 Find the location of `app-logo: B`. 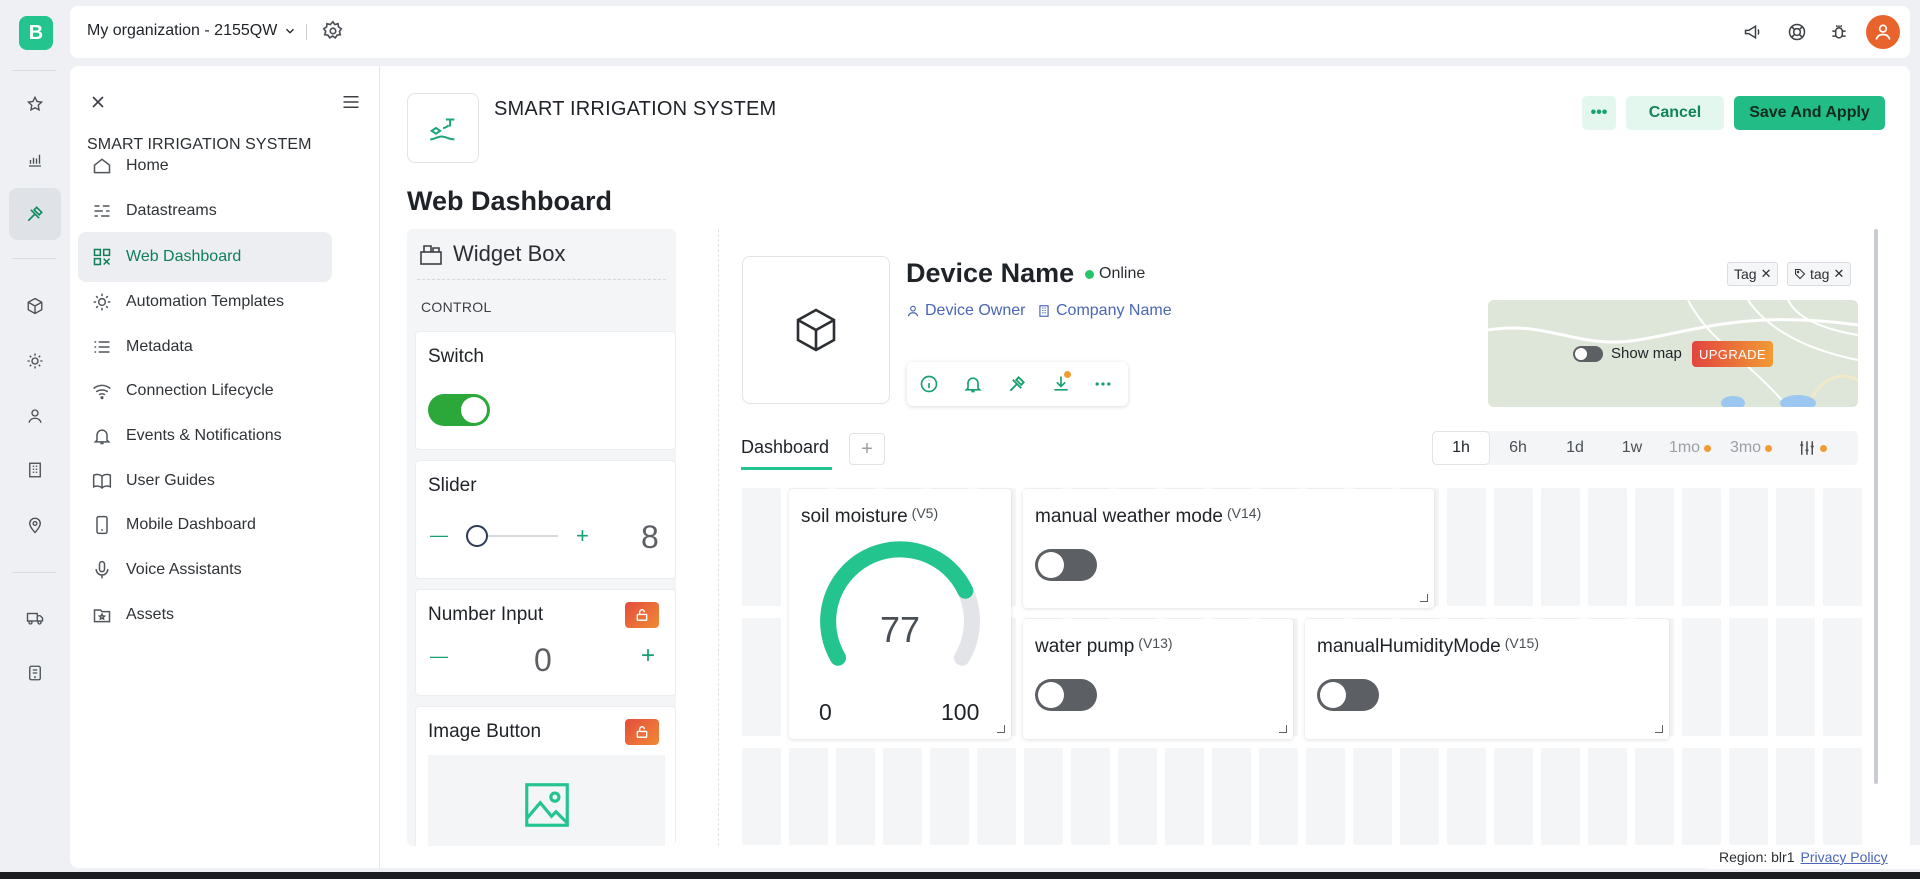

app-logo: B is located at coordinates (36, 33).